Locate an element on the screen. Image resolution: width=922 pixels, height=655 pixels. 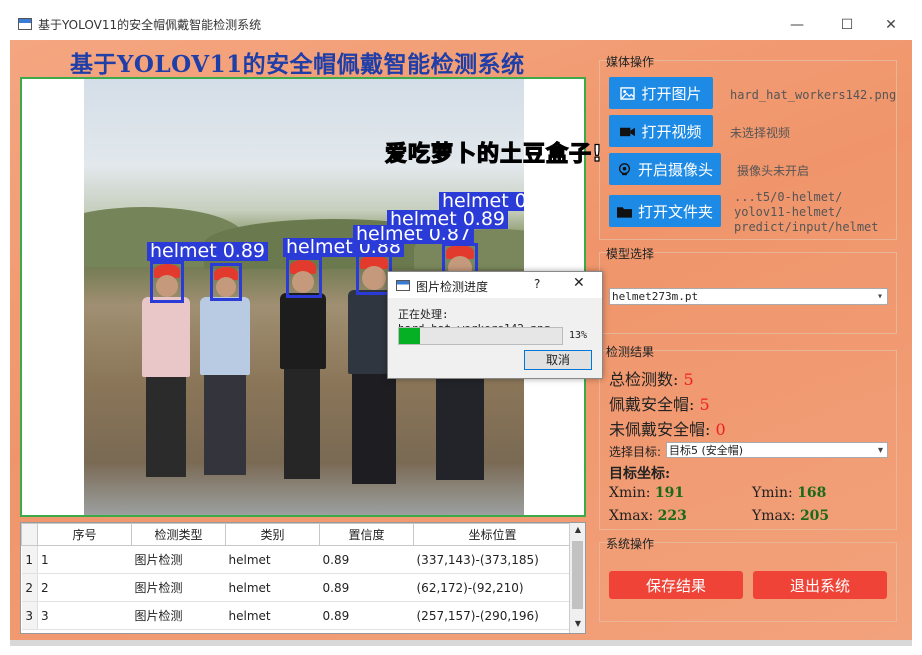
cell-id: 2 is located at coordinates (84, 587).